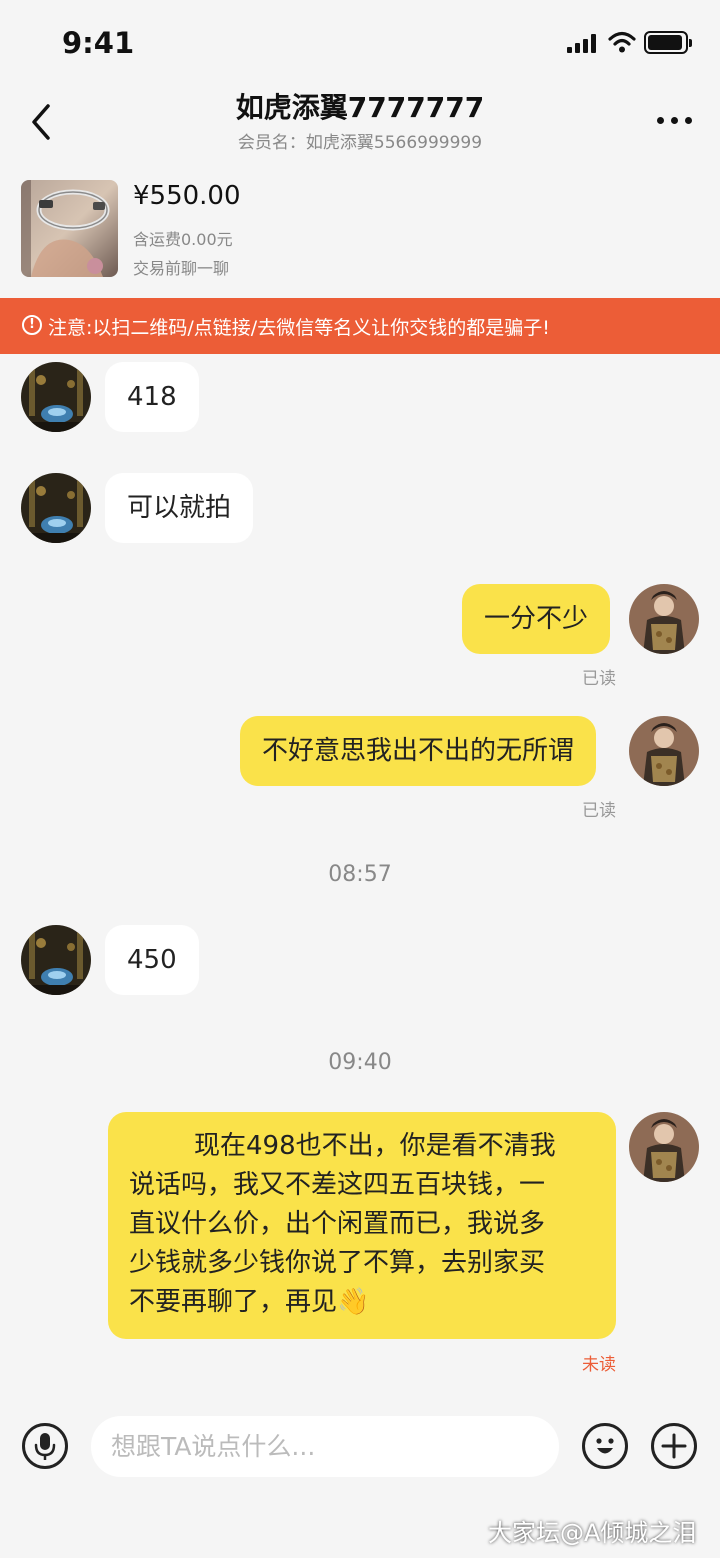 The width and height of the screenshot is (720, 1558). What do you see at coordinates (98, 43) in the screenshot?
I see `status-time: 9:41` at bounding box center [98, 43].